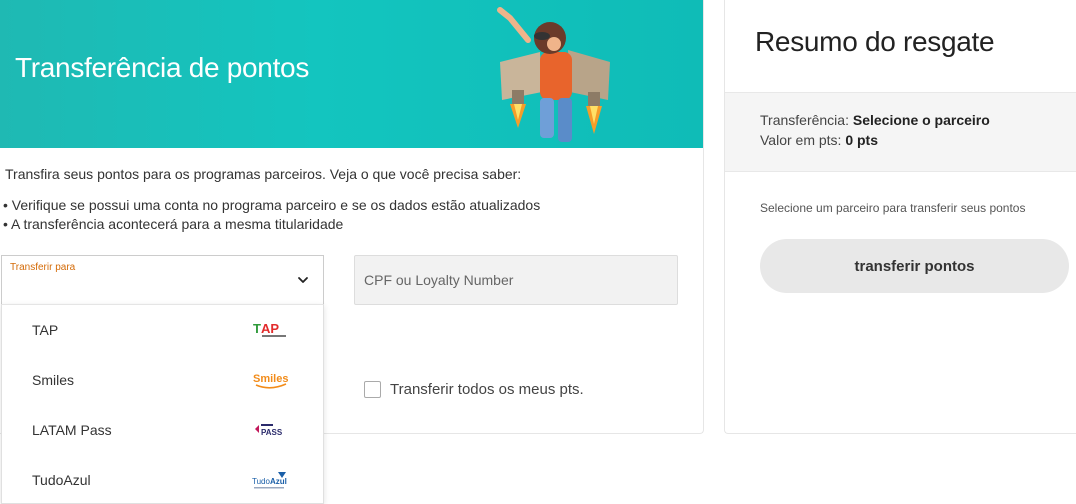 This screenshot has height=504, width=1076. What do you see at coordinates (162, 479) in the screenshot?
I see `partner-option-tudoazul: TudoAzul Tudo Azul` at bounding box center [162, 479].